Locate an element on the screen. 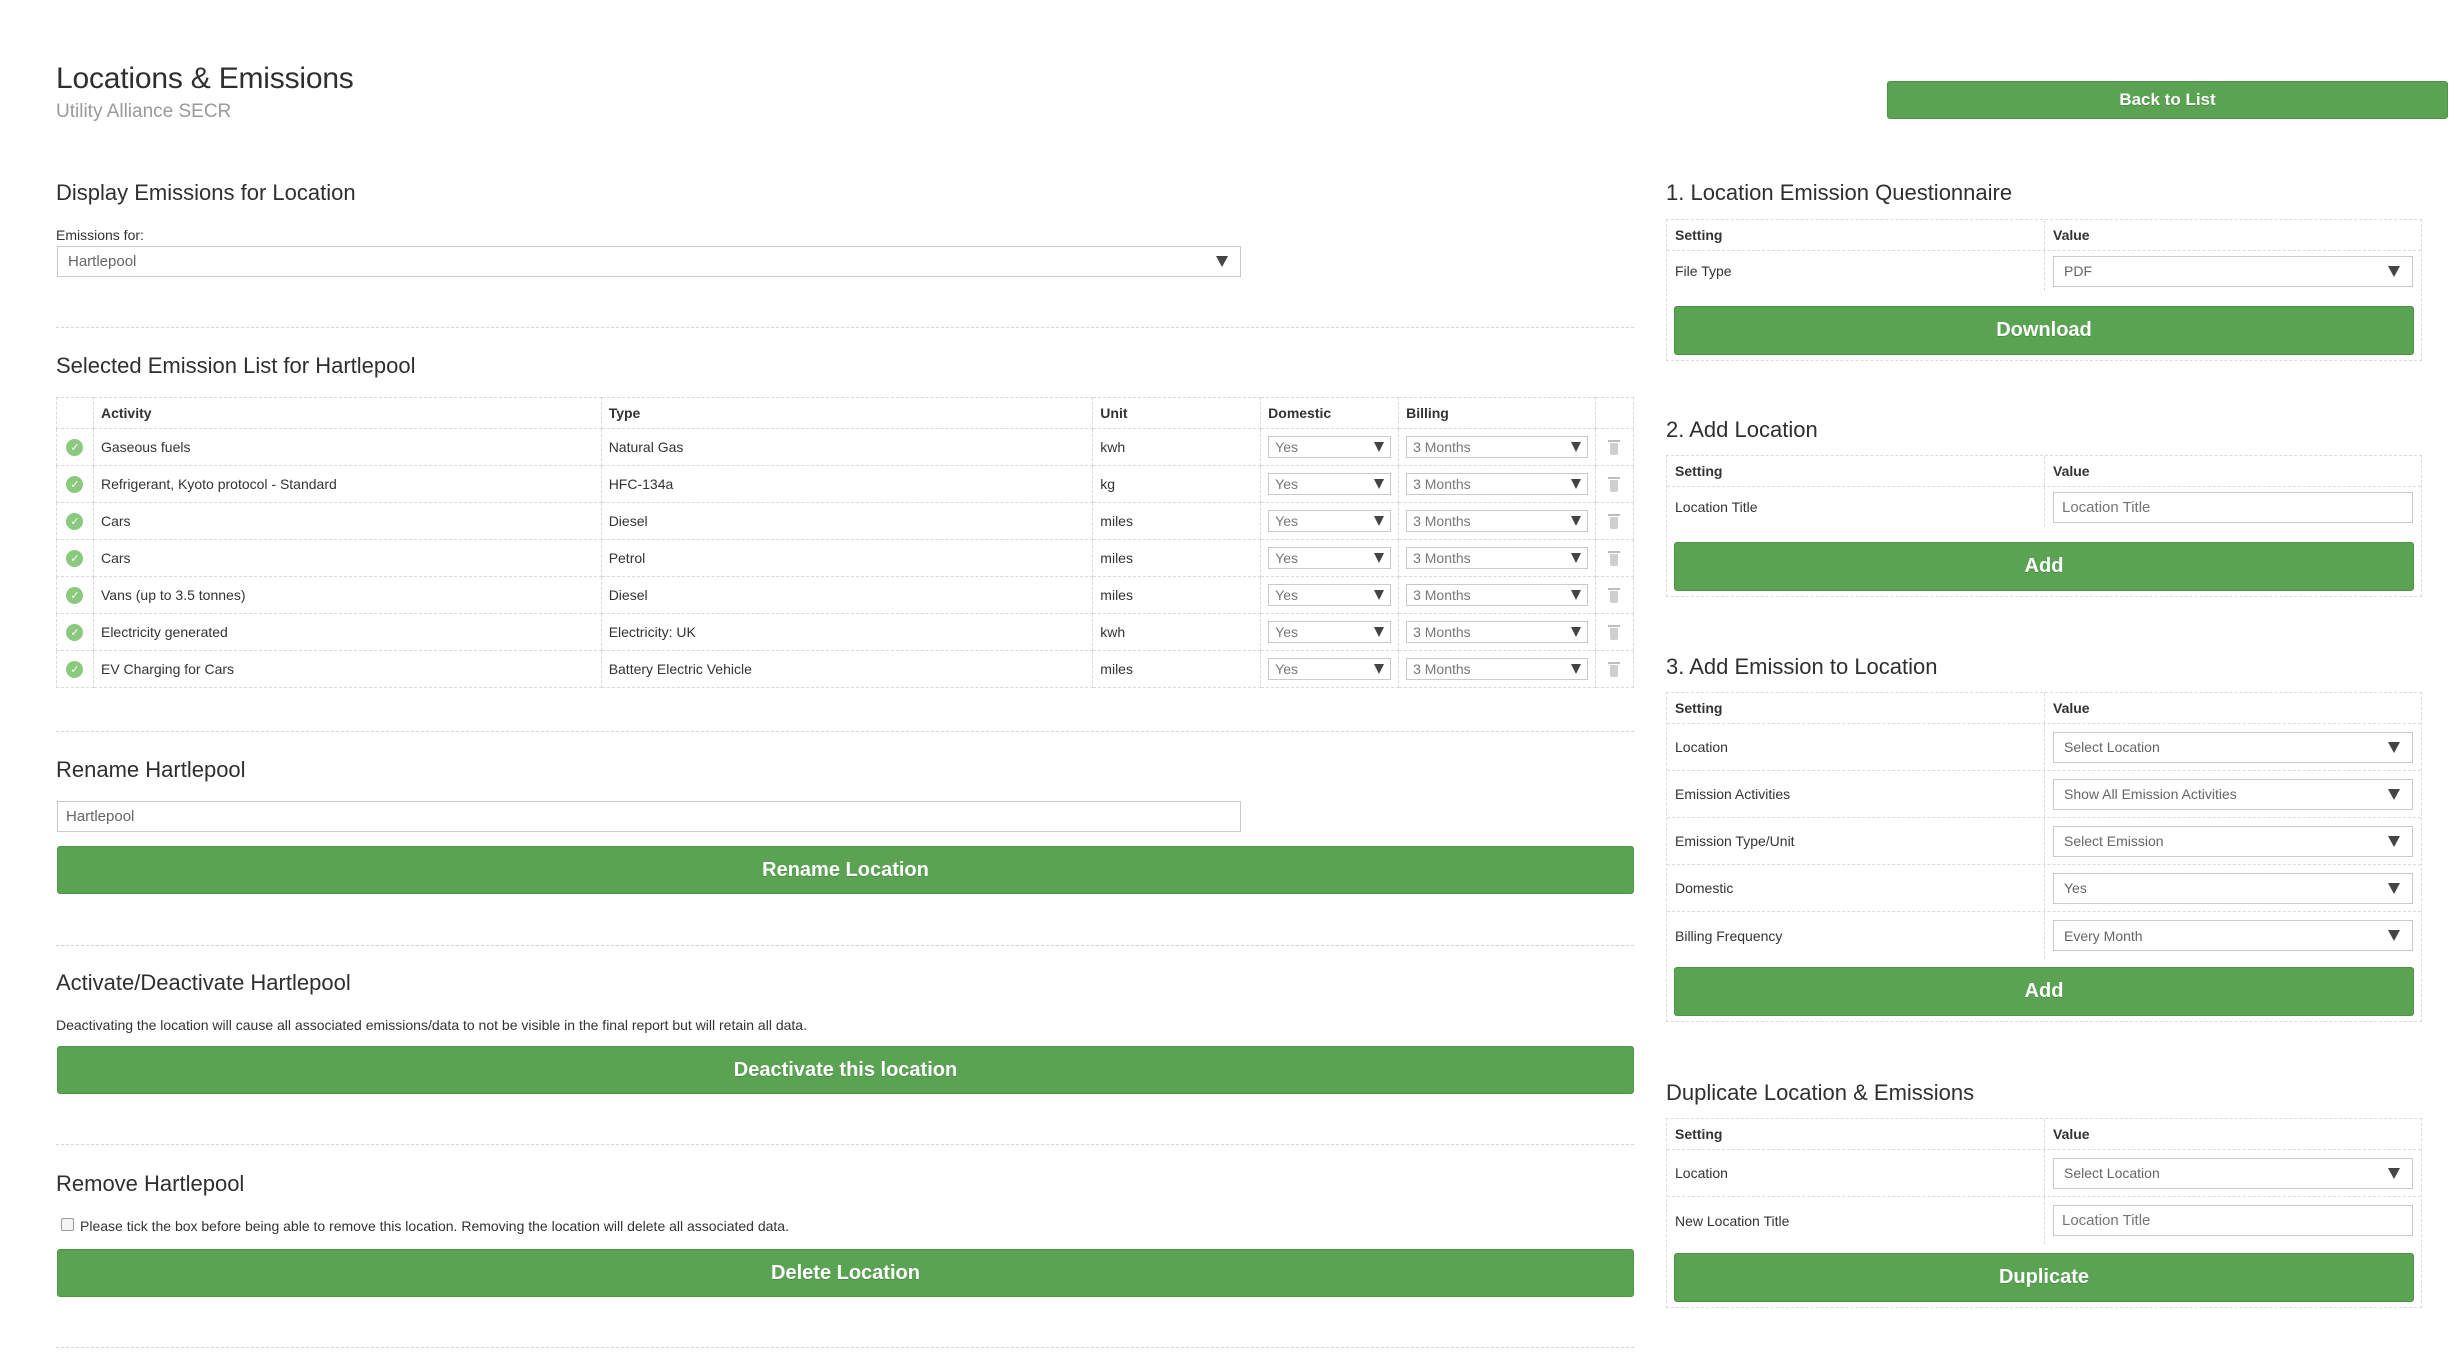  emission-activities-select: Show All Emission Activities is located at coordinates (2233, 794).